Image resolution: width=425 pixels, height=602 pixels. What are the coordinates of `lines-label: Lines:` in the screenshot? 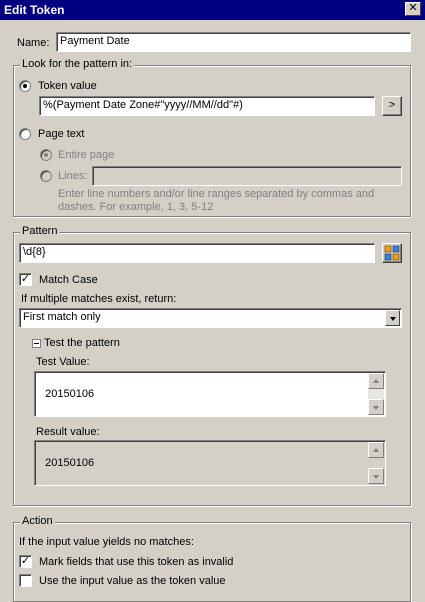 It's located at (73, 176).